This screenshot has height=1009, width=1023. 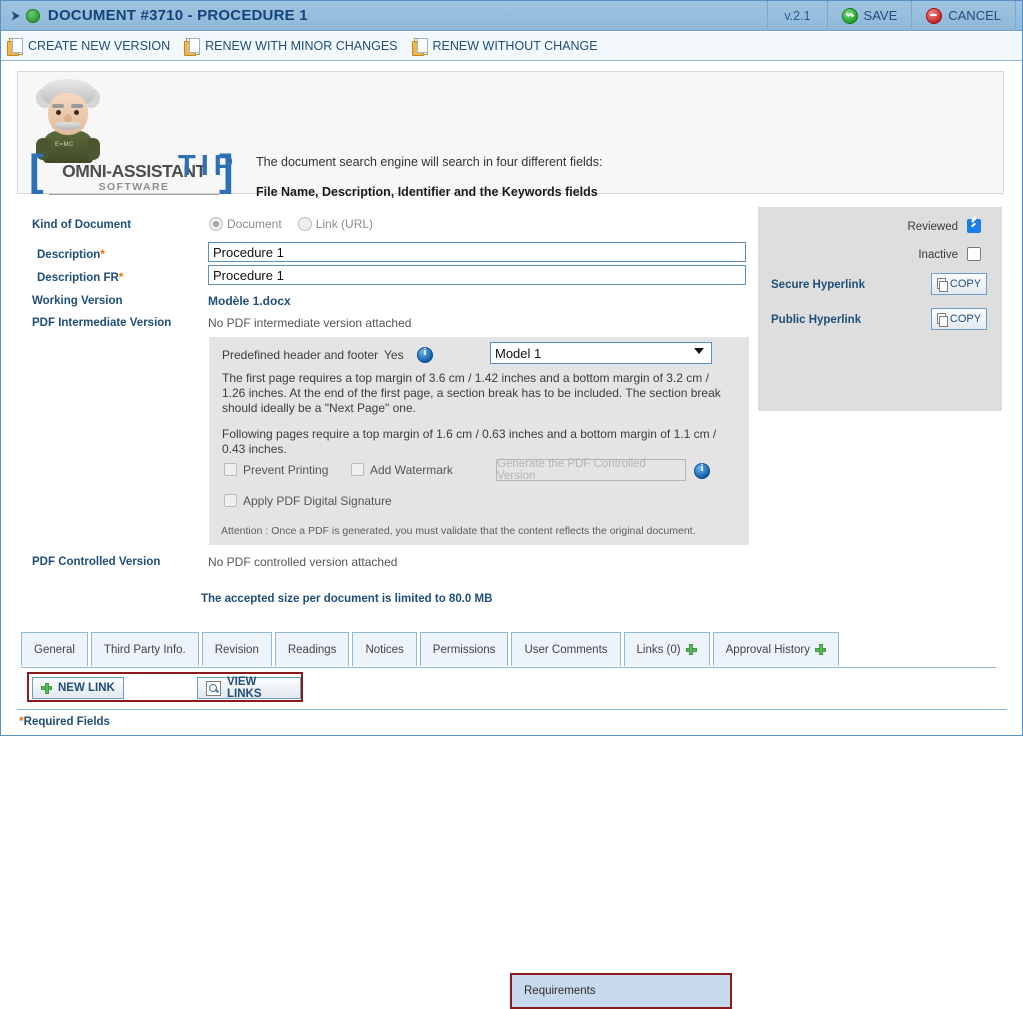 What do you see at coordinates (64, 721) in the screenshot?
I see `required-fields-footnote: *Required Fields` at bounding box center [64, 721].